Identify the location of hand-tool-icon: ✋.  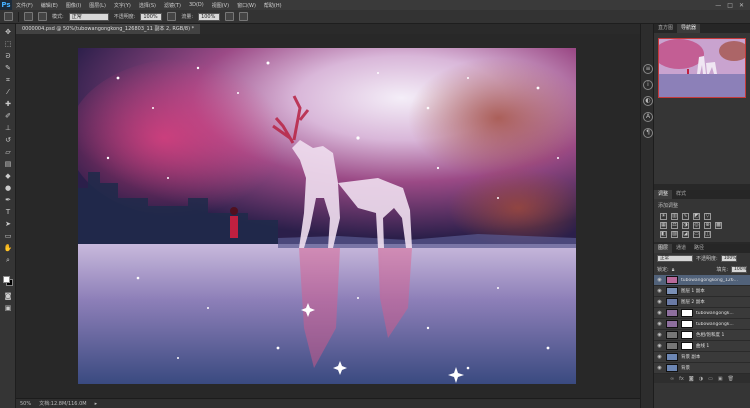
(8, 248).